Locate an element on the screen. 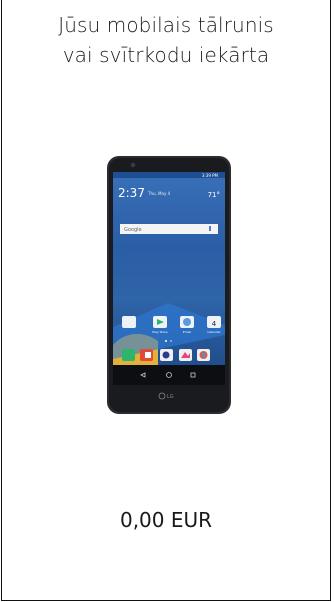  screen-weather: 71° is located at coordinates (214, 195).